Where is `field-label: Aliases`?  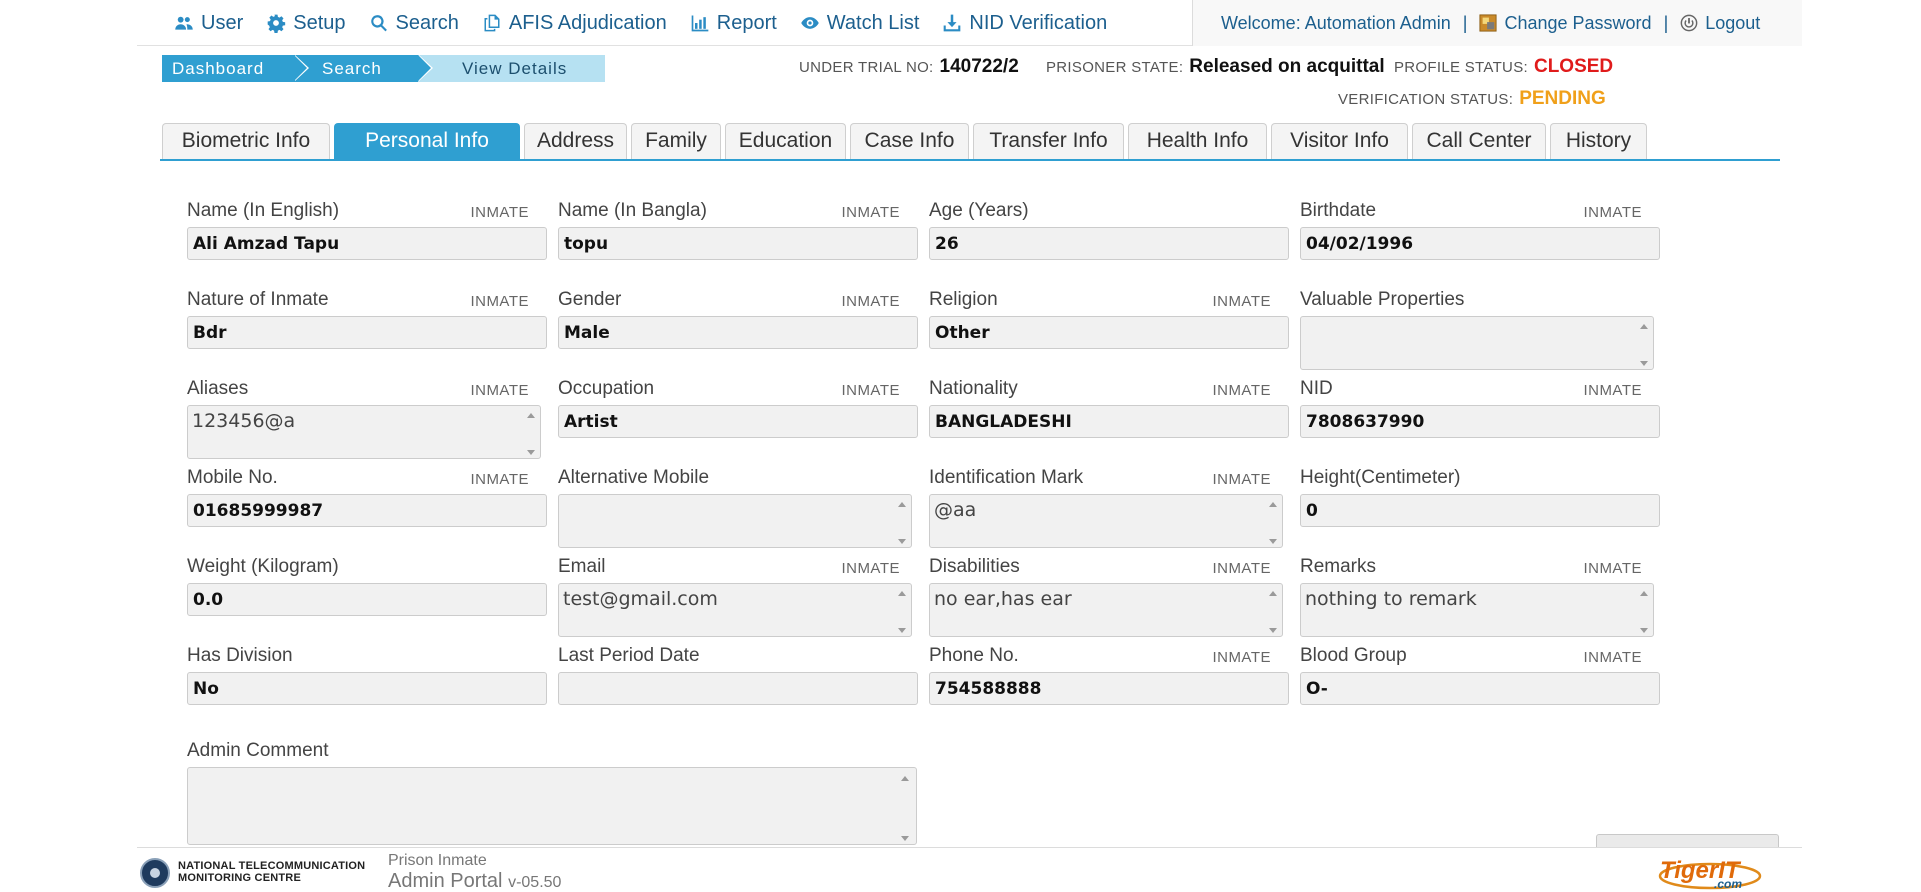
field-label: Aliases is located at coordinates (218, 388).